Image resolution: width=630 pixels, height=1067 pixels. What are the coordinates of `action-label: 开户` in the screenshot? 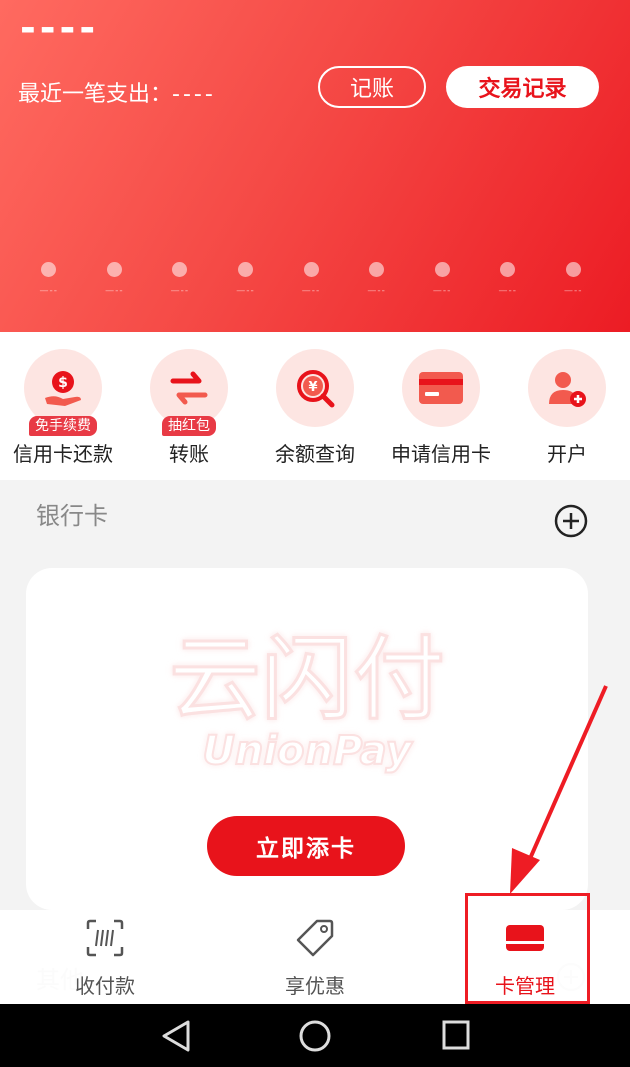 It's located at (567, 454).